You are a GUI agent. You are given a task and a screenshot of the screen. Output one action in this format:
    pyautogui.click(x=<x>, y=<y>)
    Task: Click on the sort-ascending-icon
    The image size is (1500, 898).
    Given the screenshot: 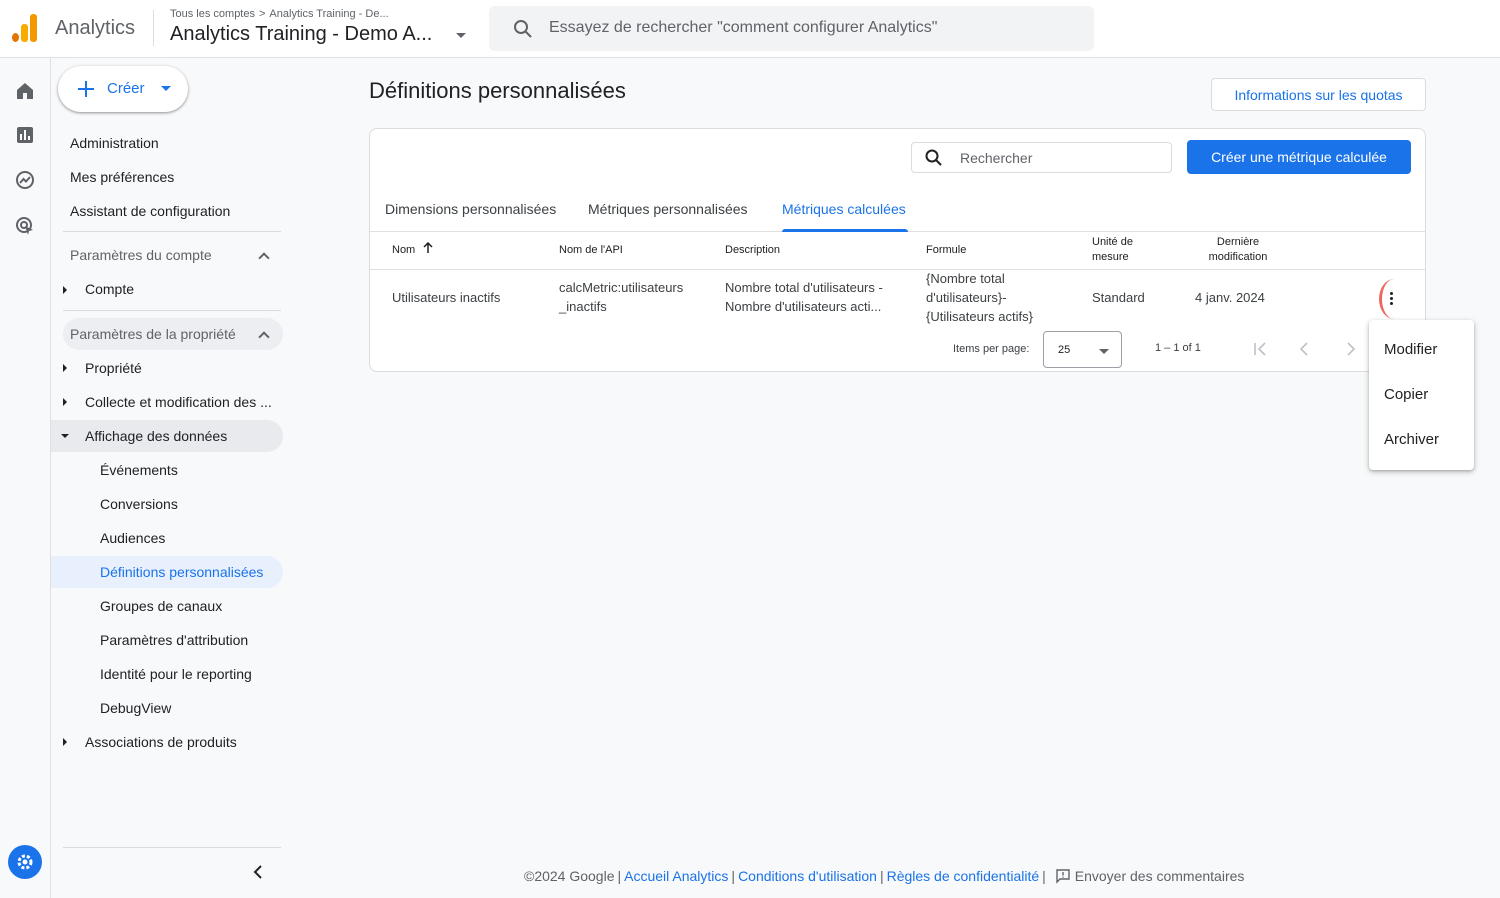 What is the action you would take?
    pyautogui.click(x=428, y=248)
    